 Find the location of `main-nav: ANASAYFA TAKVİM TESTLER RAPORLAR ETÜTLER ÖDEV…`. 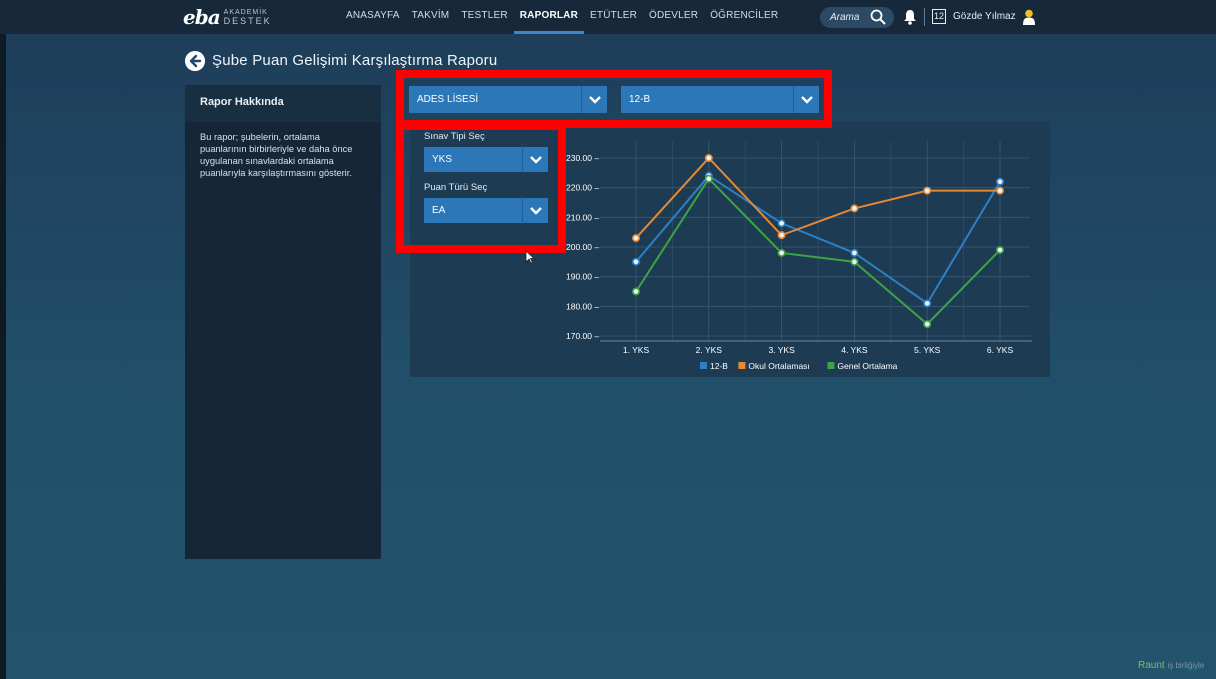

main-nav: ANASAYFA TAKVİM TESTLER RAPORLAR ETÜTLER ÖDEV… is located at coordinates (562, 17).